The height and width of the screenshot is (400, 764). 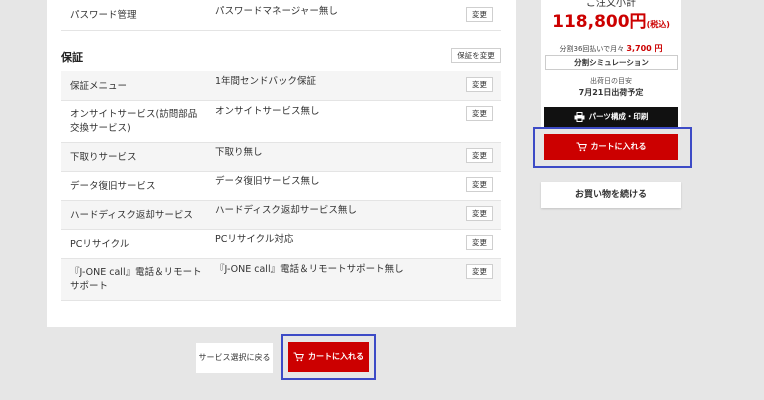 I want to click on row-label: 下取りサービス, so click(x=103, y=157).